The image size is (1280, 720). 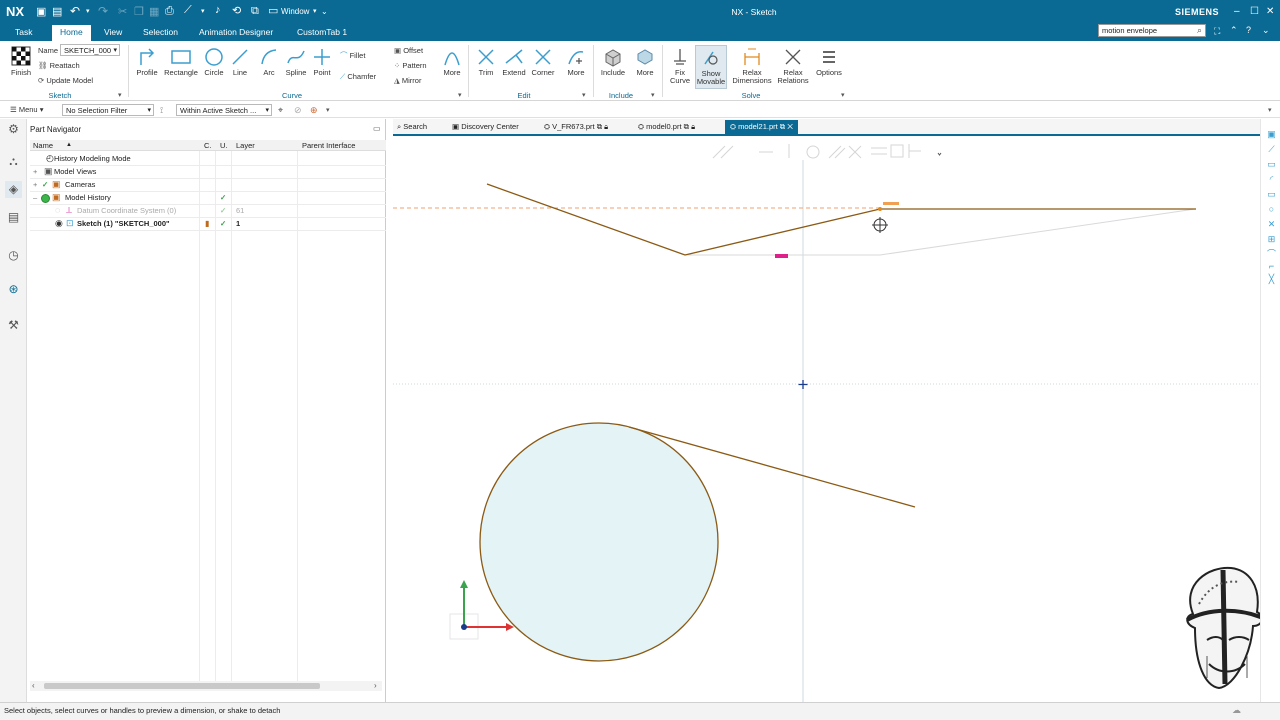 What do you see at coordinates (255, 11) in the screenshot?
I see `switch-window-icon: ⧉` at bounding box center [255, 11].